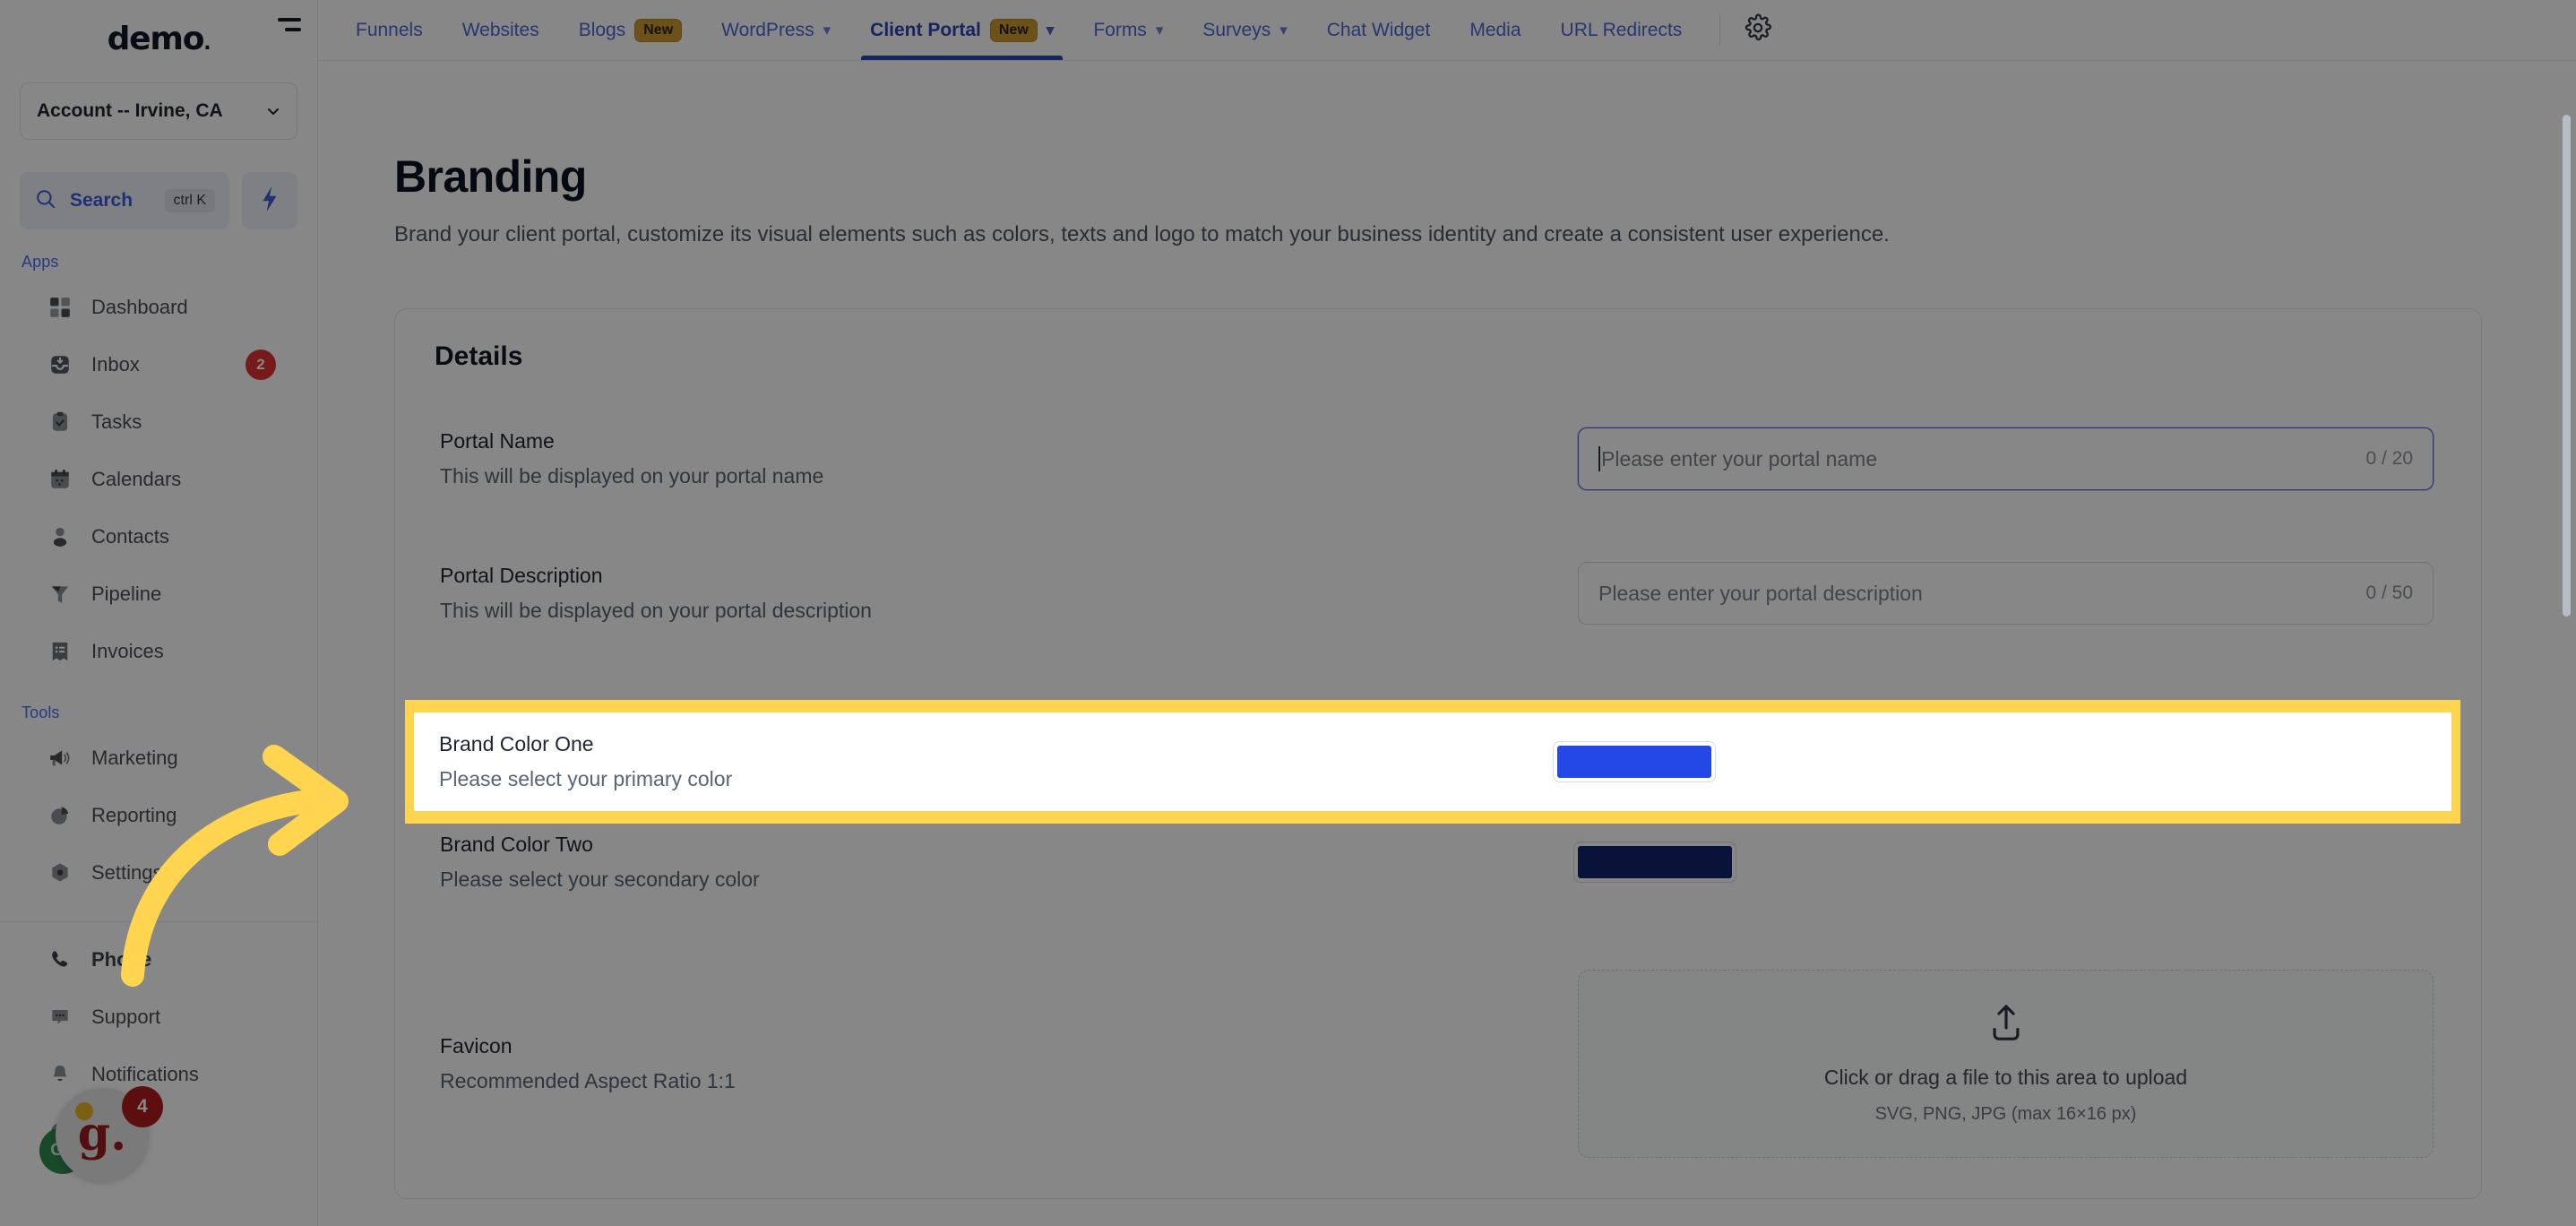 The image size is (2576, 1226). I want to click on quick-action-button, so click(269, 201).